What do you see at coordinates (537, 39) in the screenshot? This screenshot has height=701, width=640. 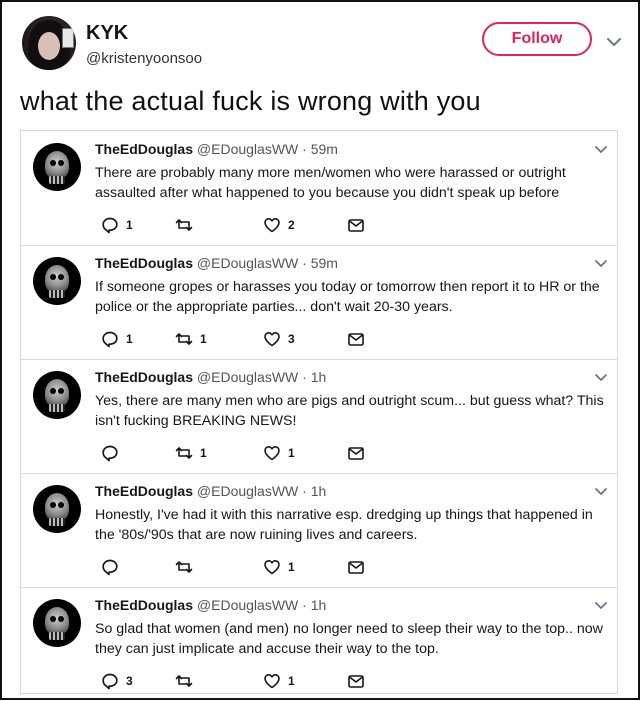 I see `follow-button: Follow` at bounding box center [537, 39].